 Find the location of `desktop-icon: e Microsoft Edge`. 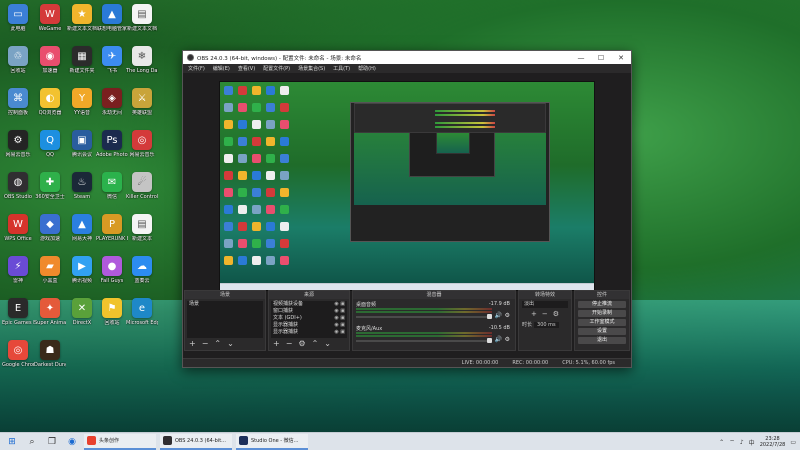

desktop-icon: e Microsoft Edge is located at coordinates (142, 312).